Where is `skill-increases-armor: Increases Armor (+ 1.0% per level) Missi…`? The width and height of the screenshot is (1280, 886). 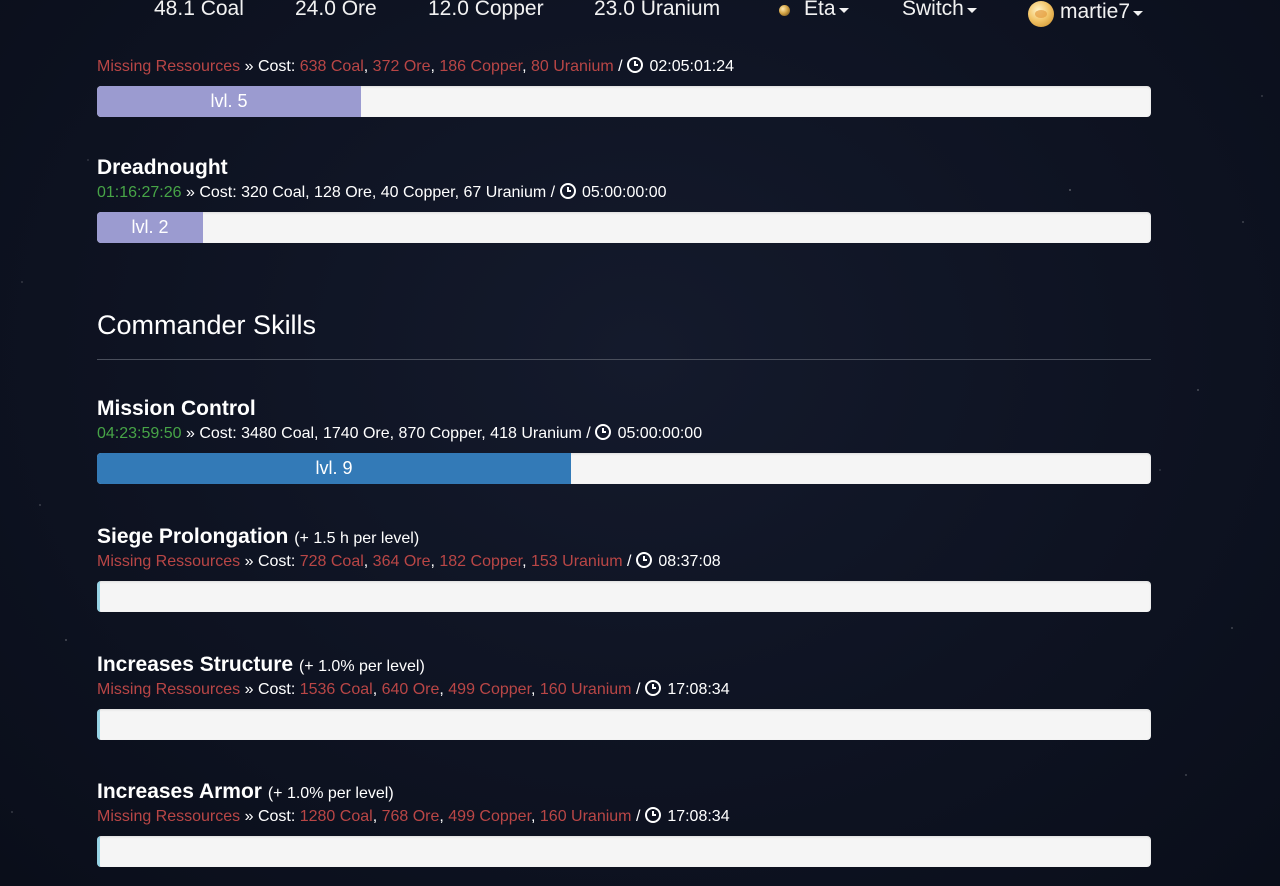
skill-increases-armor: Increases Armor (+ 1.0% per level) Missi… is located at coordinates (624, 822).